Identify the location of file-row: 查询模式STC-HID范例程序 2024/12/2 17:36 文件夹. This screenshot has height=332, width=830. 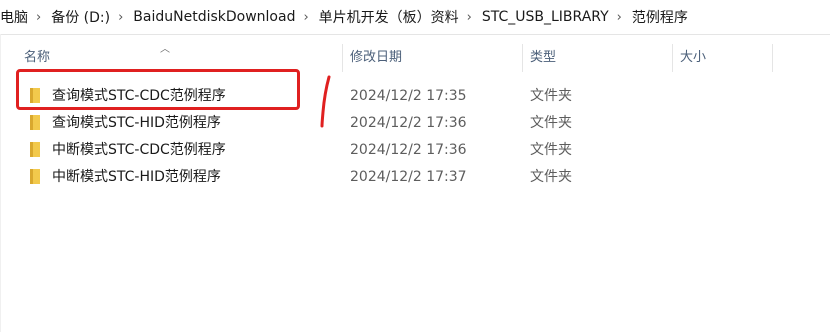
(422, 123).